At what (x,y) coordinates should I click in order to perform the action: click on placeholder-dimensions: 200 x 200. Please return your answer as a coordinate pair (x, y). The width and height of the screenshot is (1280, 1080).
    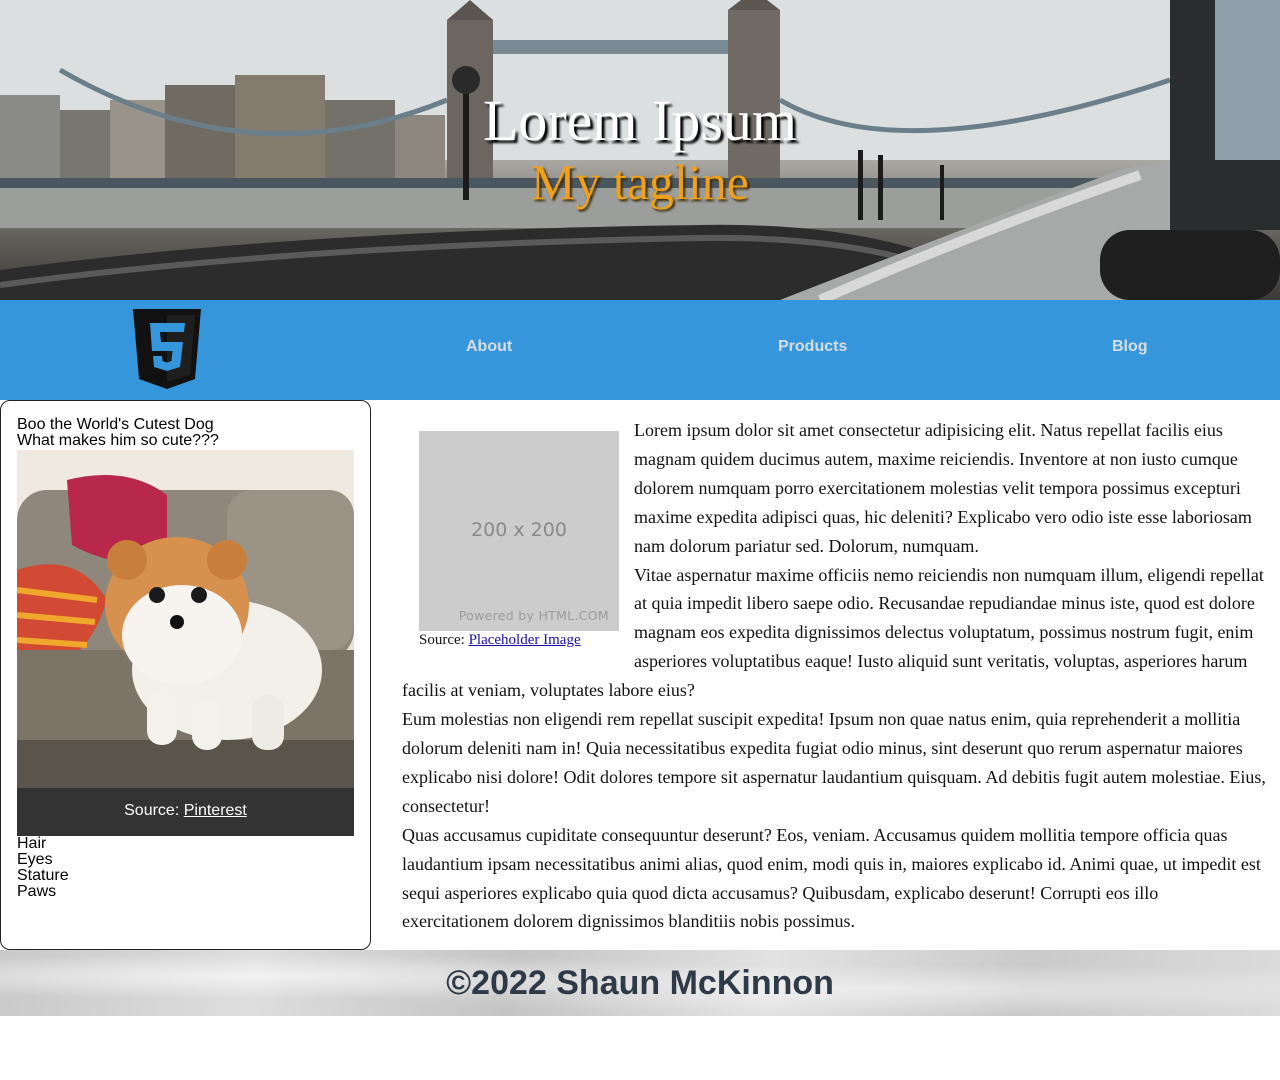
    Looking at the image, I should click on (519, 530).